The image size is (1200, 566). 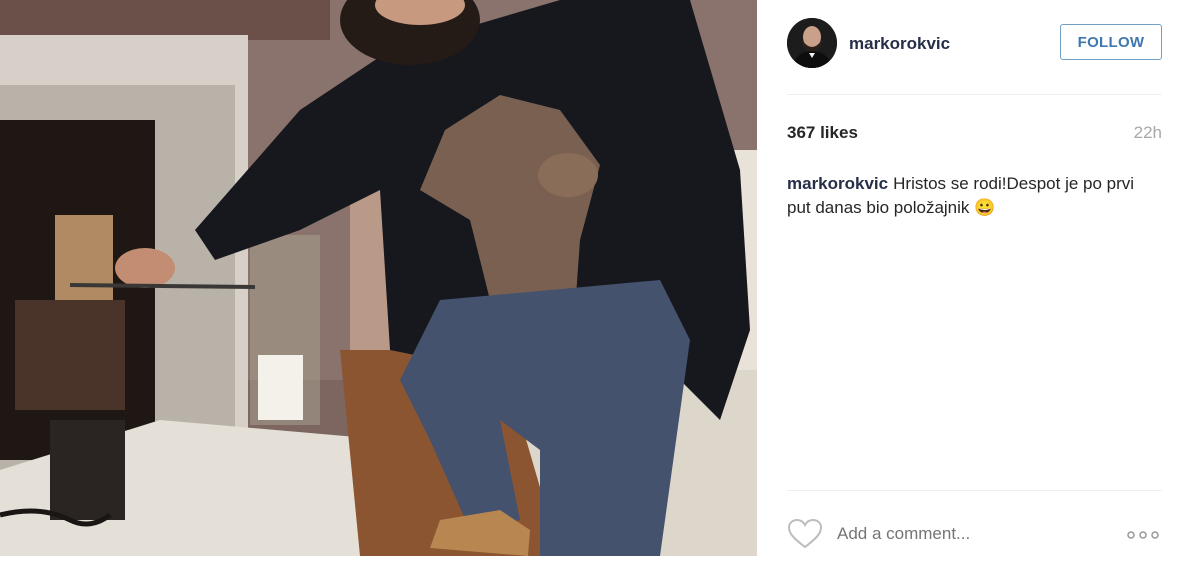 I want to click on avatar, so click(x=812, y=43).